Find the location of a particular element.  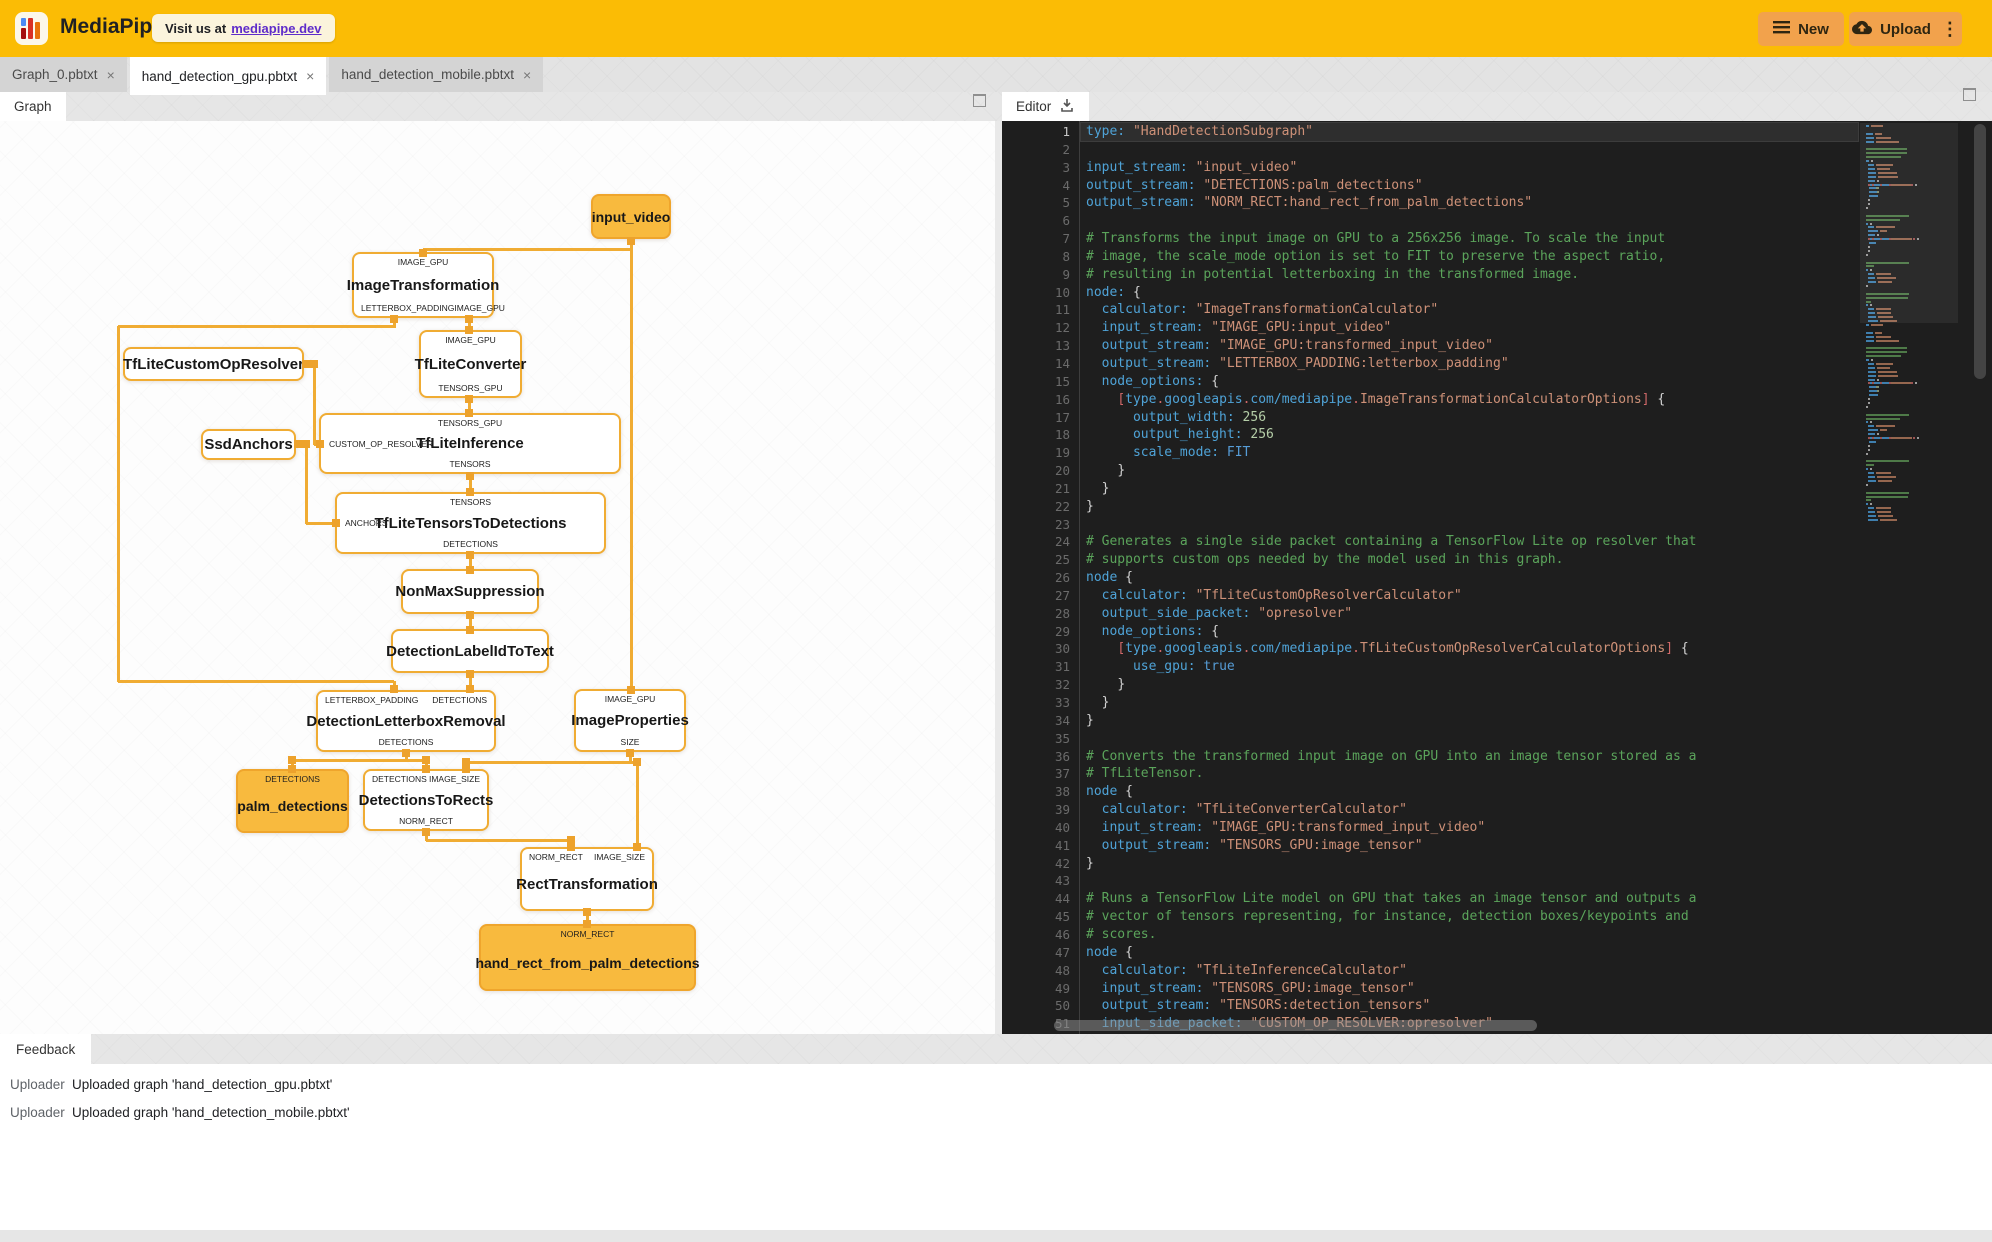

line-number: 15 is located at coordinates (1040, 382).